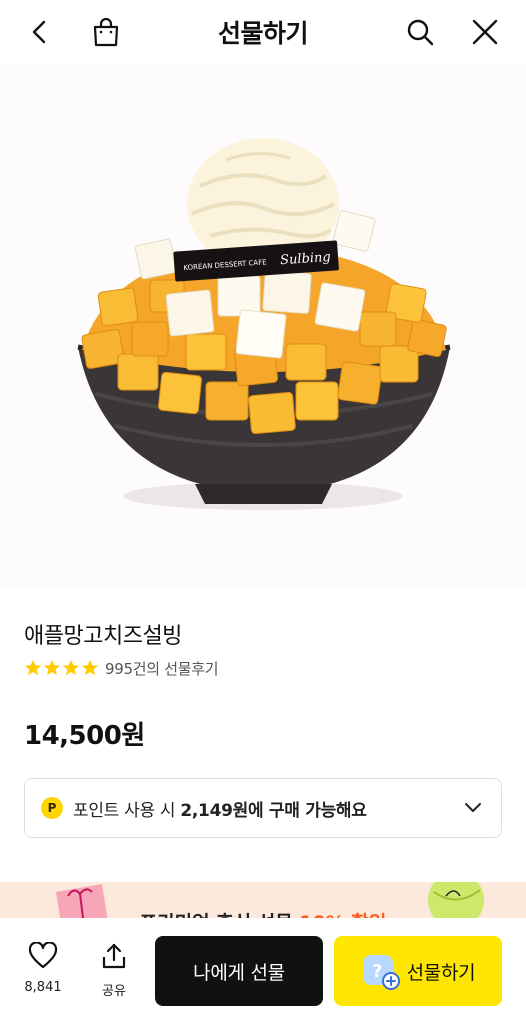 The image size is (526, 1024). What do you see at coordinates (473, 807) in the screenshot?
I see `chevron-down-icon` at bounding box center [473, 807].